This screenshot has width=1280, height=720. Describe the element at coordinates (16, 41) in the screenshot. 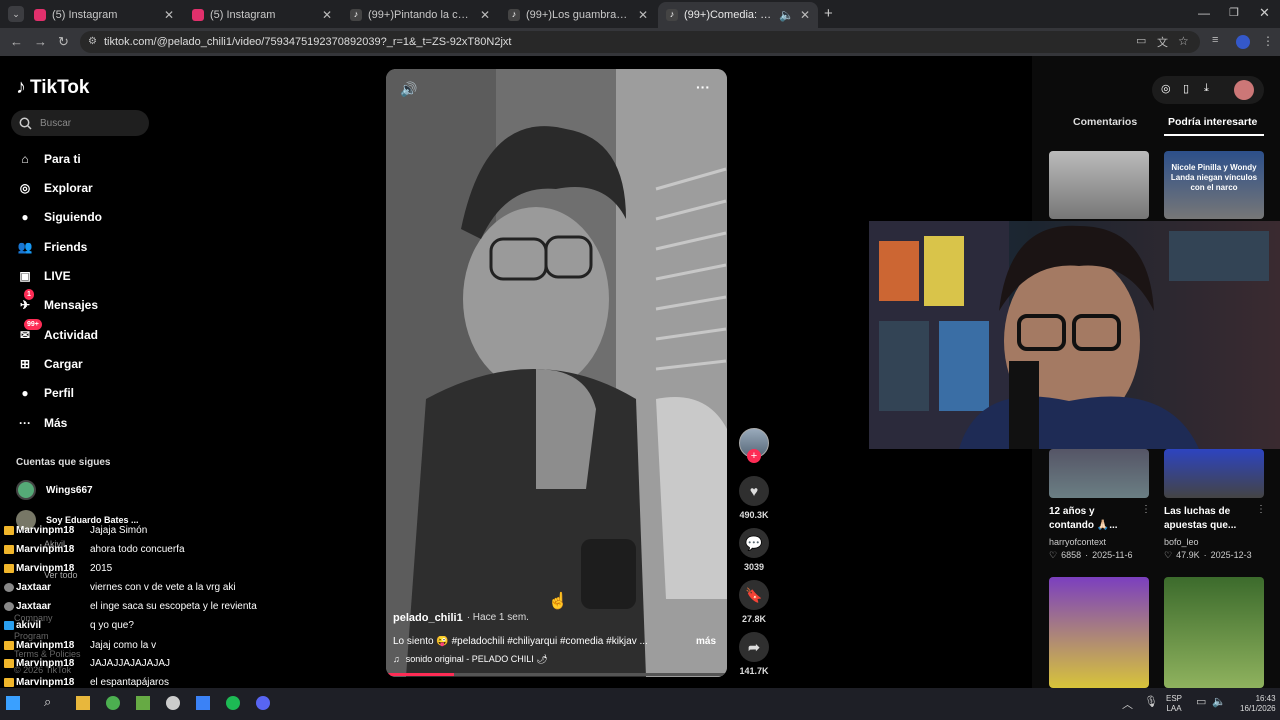

I see `back-icon: ←` at that location.